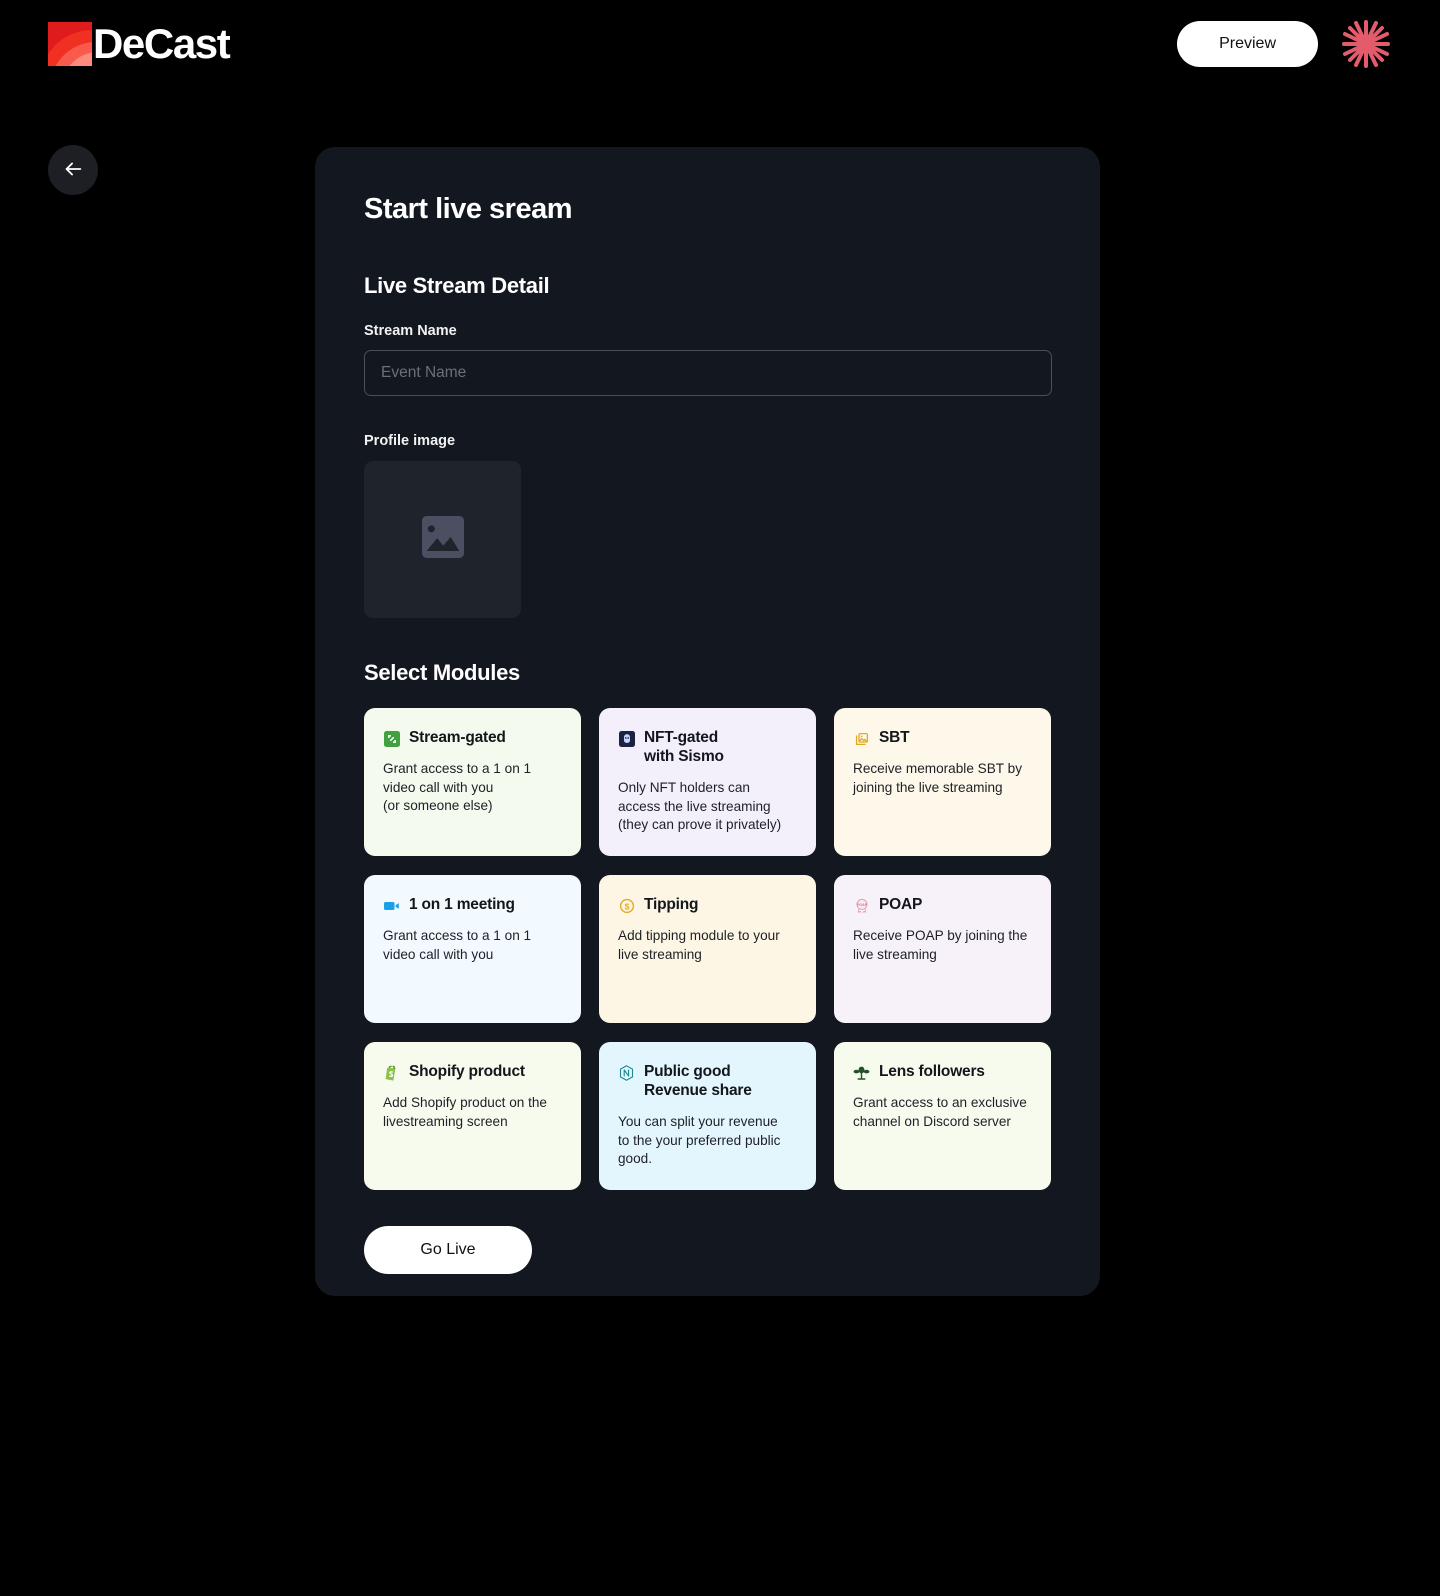 This screenshot has height=1596, width=1440. What do you see at coordinates (162, 43) in the screenshot?
I see `brand-name: DeCast` at bounding box center [162, 43].